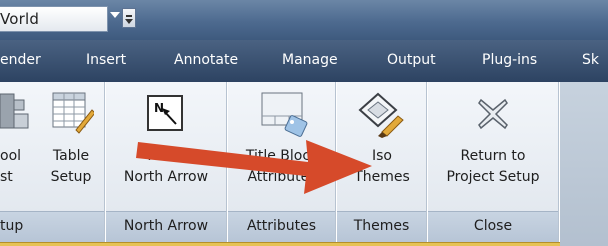  I want to click on schedule-label-line1: ool, so click(11, 156).